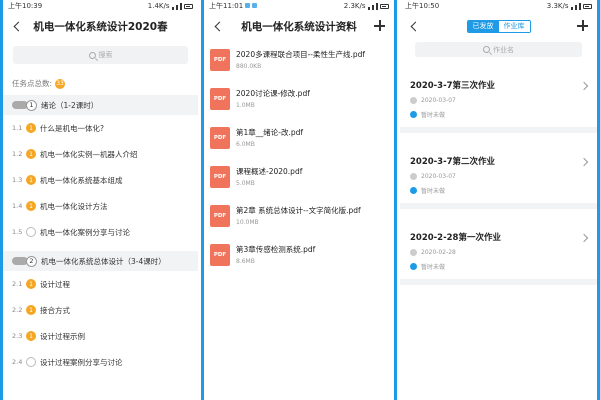  Describe the element at coordinates (453, 86) in the screenshot. I see `homework-title: 2020-3-7第三次作业` at that location.